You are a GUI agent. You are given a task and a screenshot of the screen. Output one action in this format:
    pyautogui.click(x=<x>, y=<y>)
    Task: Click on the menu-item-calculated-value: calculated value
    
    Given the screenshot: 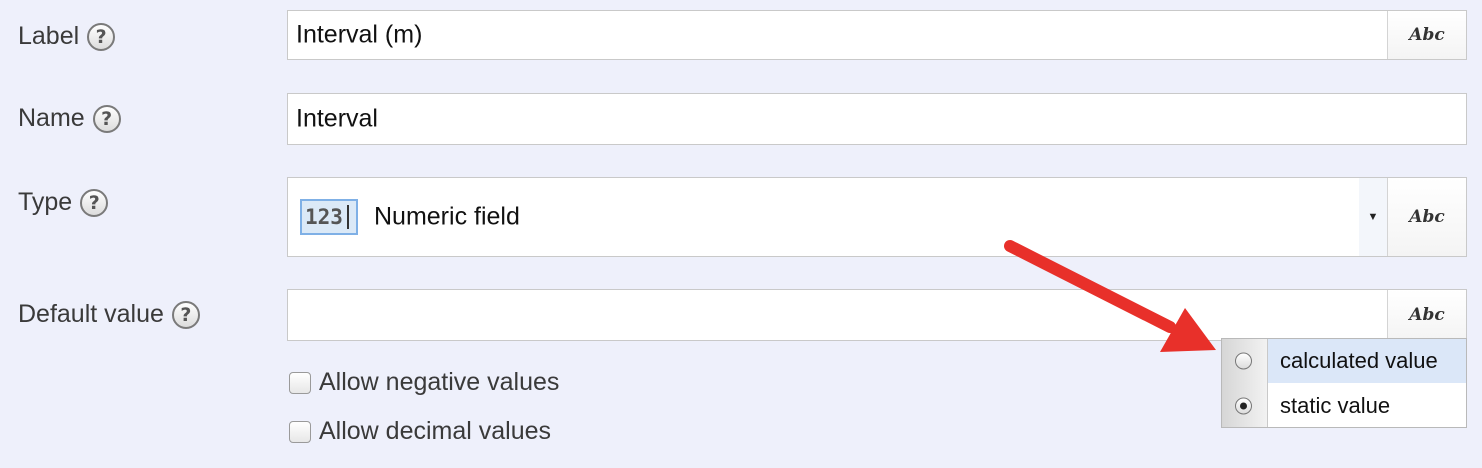 What is the action you would take?
    pyautogui.click(x=1344, y=361)
    